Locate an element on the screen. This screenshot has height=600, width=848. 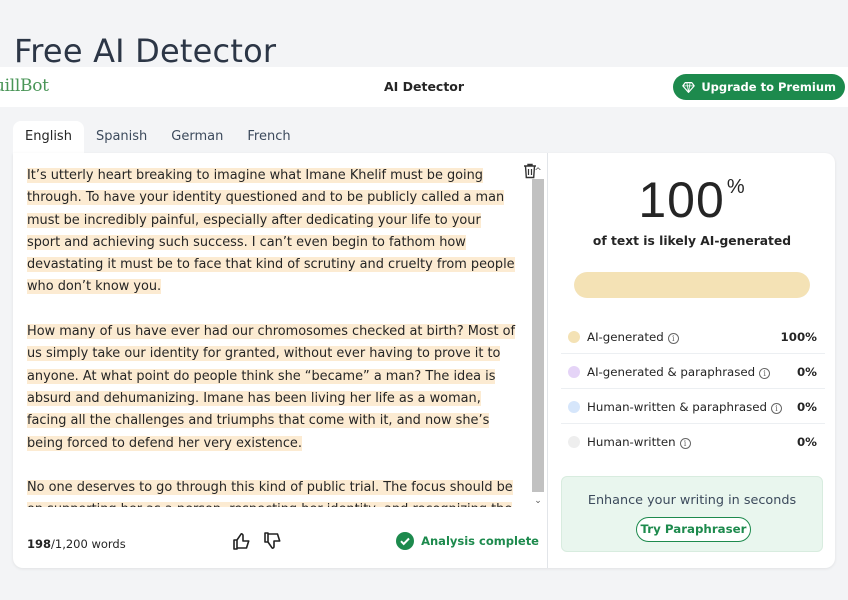
language-tabs: English Spanish German French is located at coordinates (158, 137).